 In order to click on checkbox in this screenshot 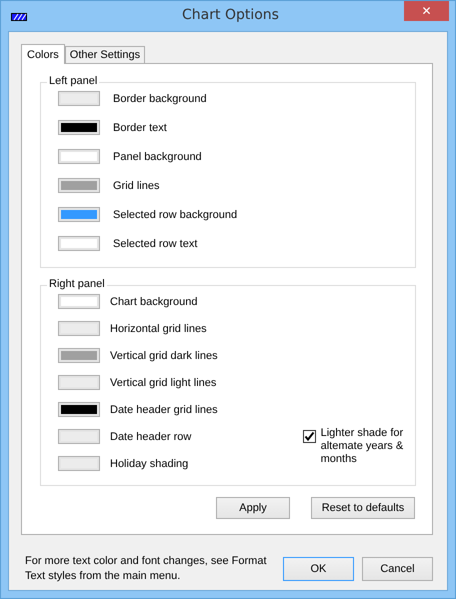, I will do `click(309, 436)`.